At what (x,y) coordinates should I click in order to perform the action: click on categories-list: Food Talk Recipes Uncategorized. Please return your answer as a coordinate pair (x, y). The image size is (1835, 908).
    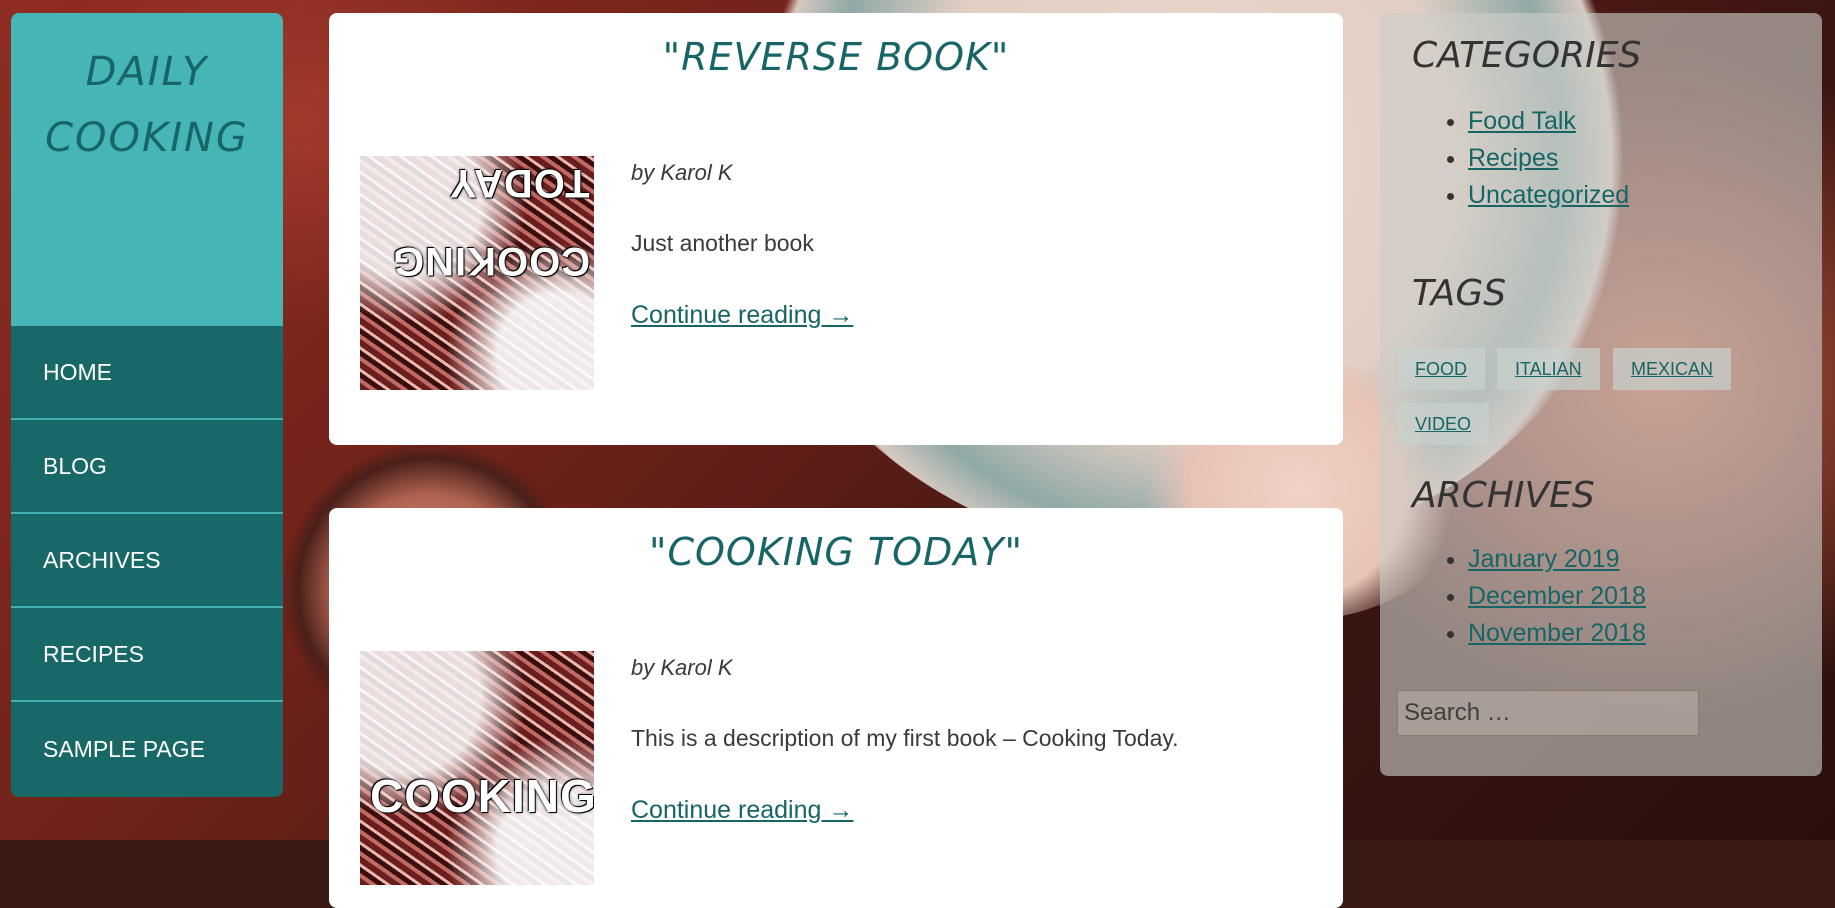
    Looking at the image, I should click on (1530, 158).